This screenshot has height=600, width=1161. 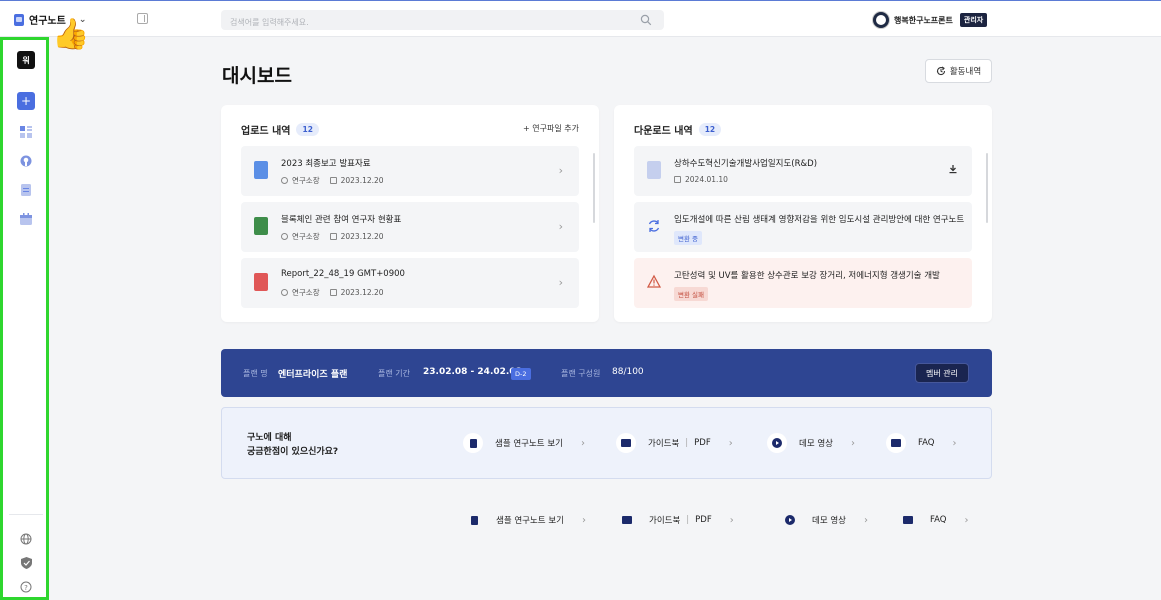 I want to click on activity-history-button: 활동내역, so click(x=958, y=71).